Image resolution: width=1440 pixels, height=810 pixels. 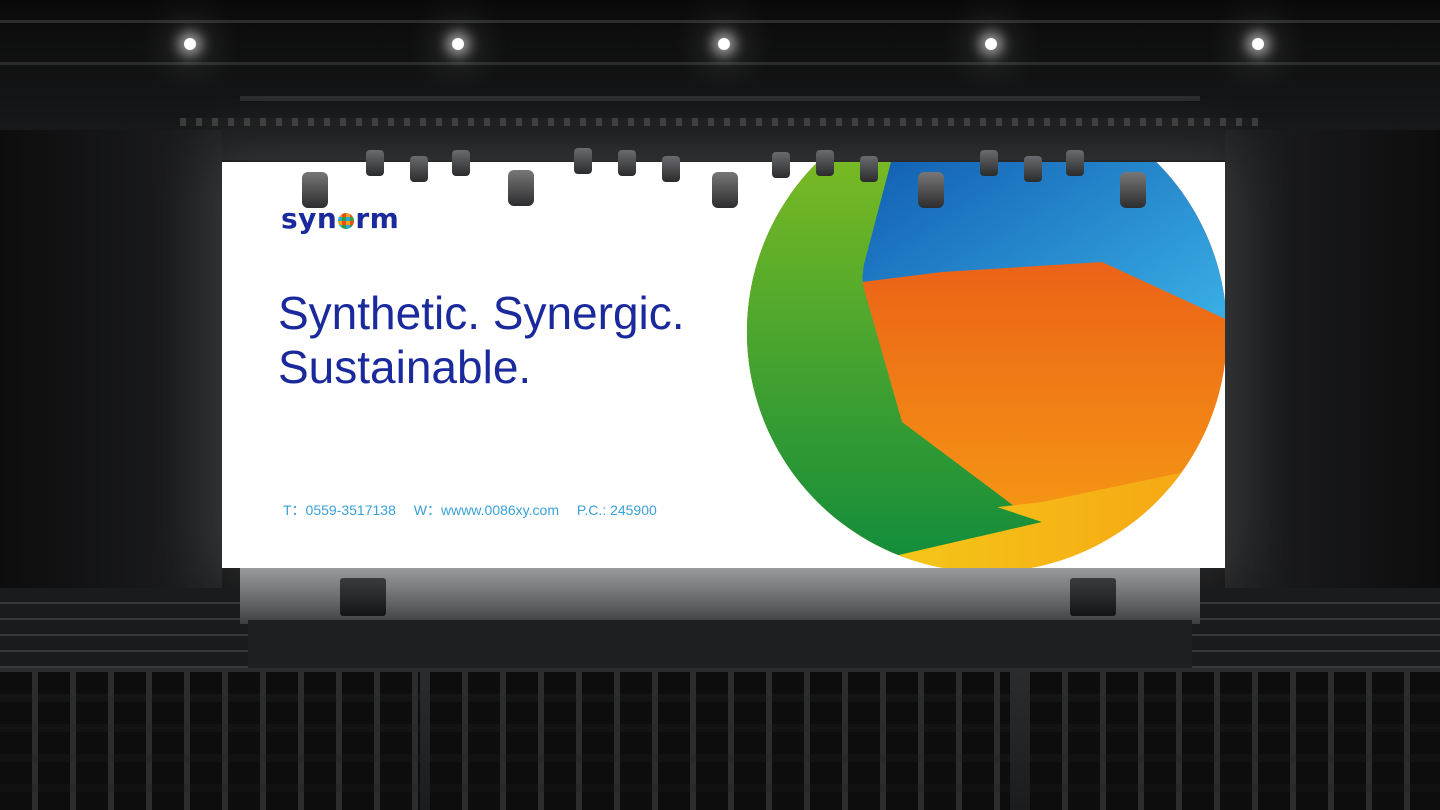 What do you see at coordinates (339, 510) in the screenshot?
I see `contact-phone: T：0559-3517138` at bounding box center [339, 510].